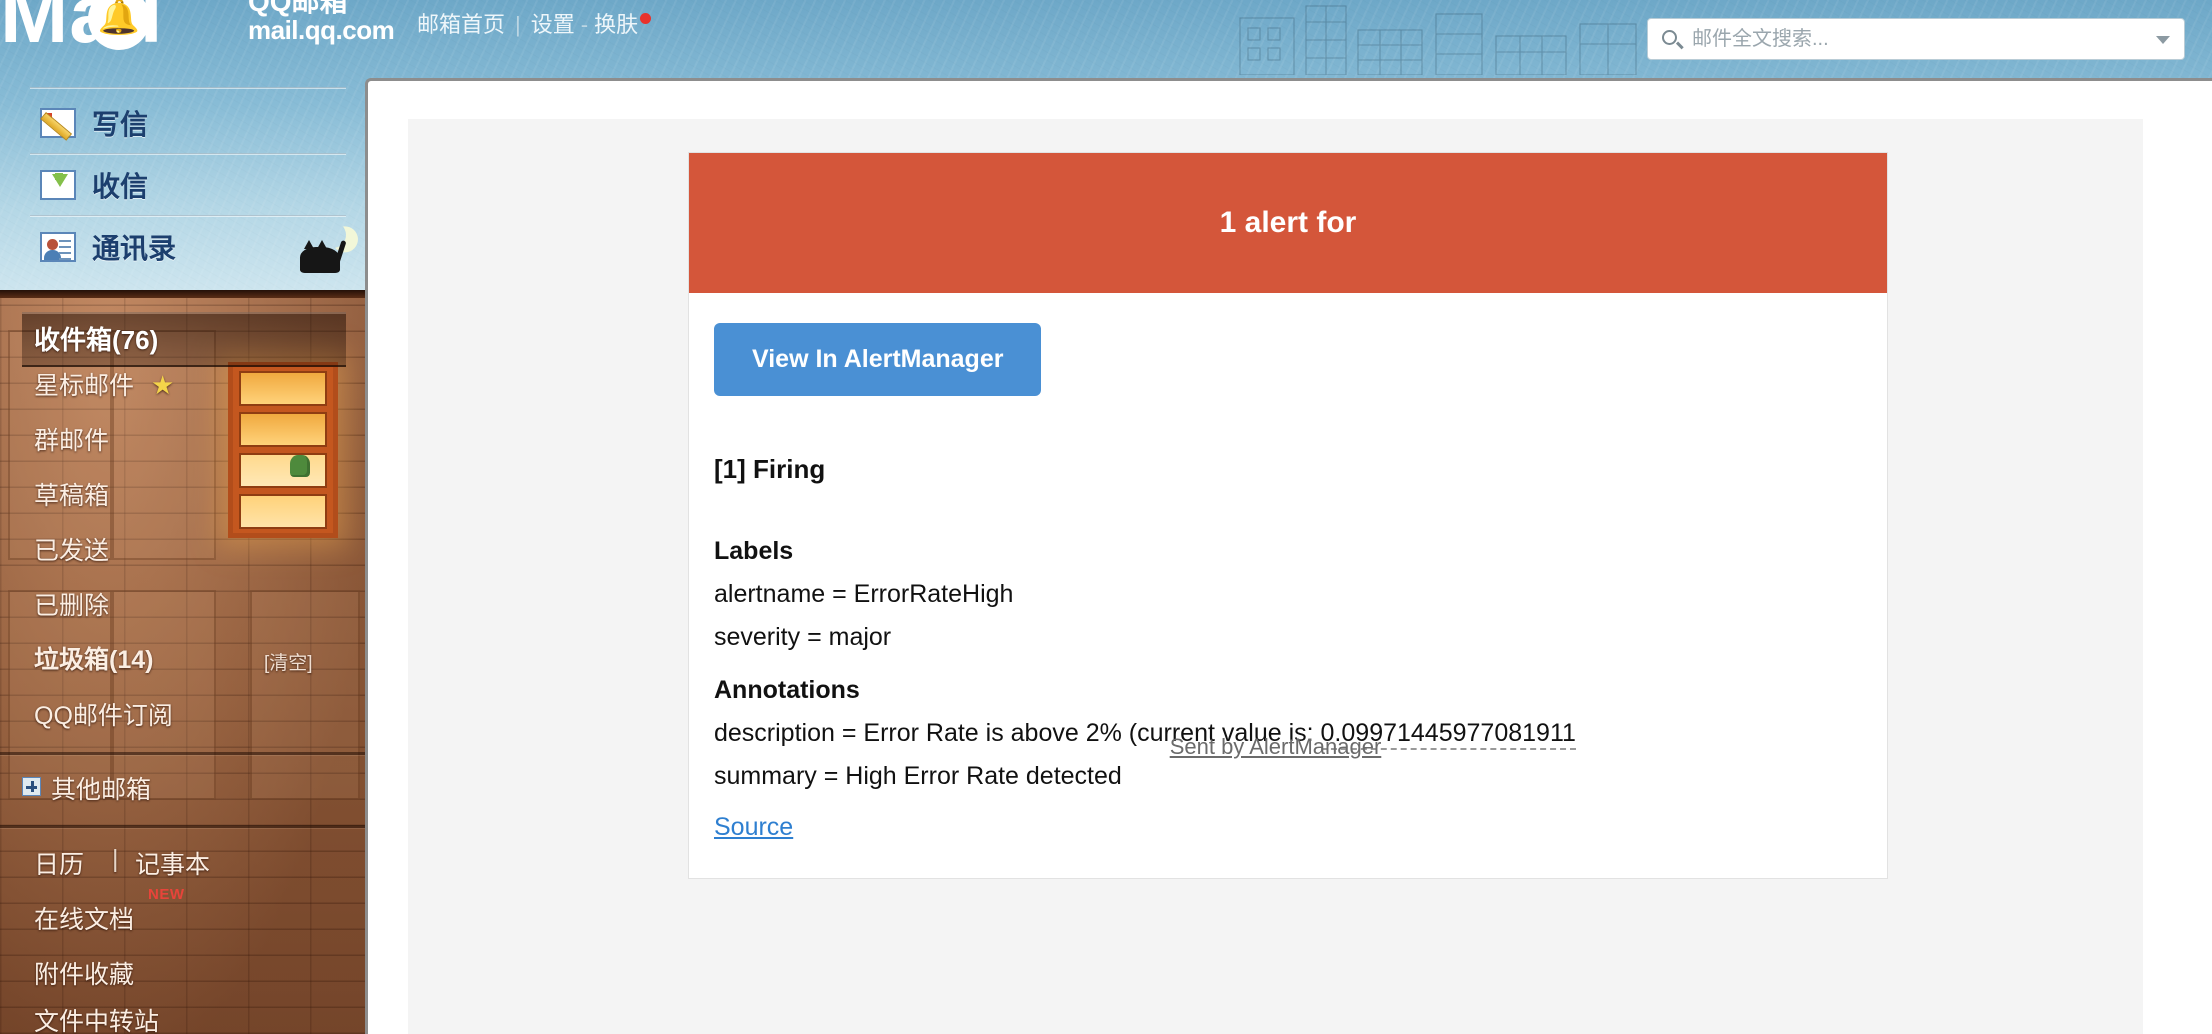  Describe the element at coordinates (1669, 37) in the screenshot. I see `search-icon` at that location.